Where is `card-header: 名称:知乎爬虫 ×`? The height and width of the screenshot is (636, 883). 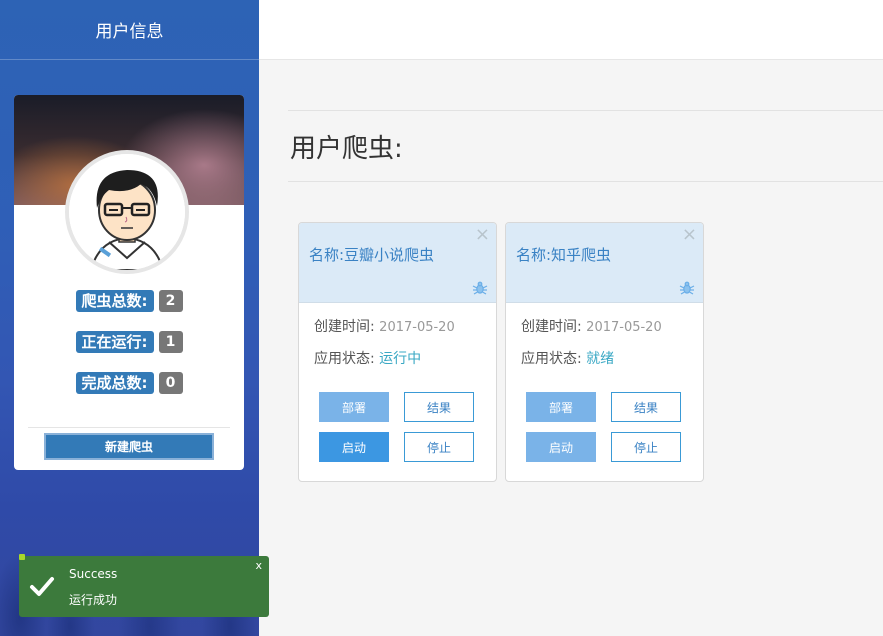
card-header: 名称:知乎爬虫 × is located at coordinates (604, 263).